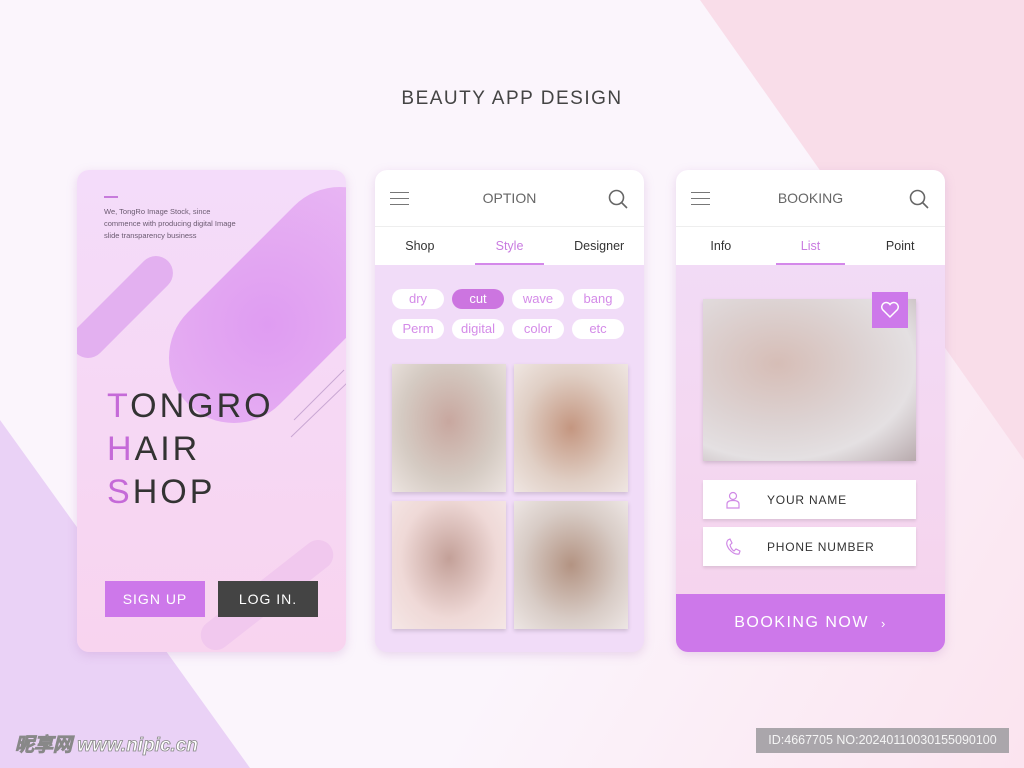 This screenshot has width=1024, height=768. Describe the element at coordinates (418, 299) in the screenshot. I see `chip-dry: dry` at that location.